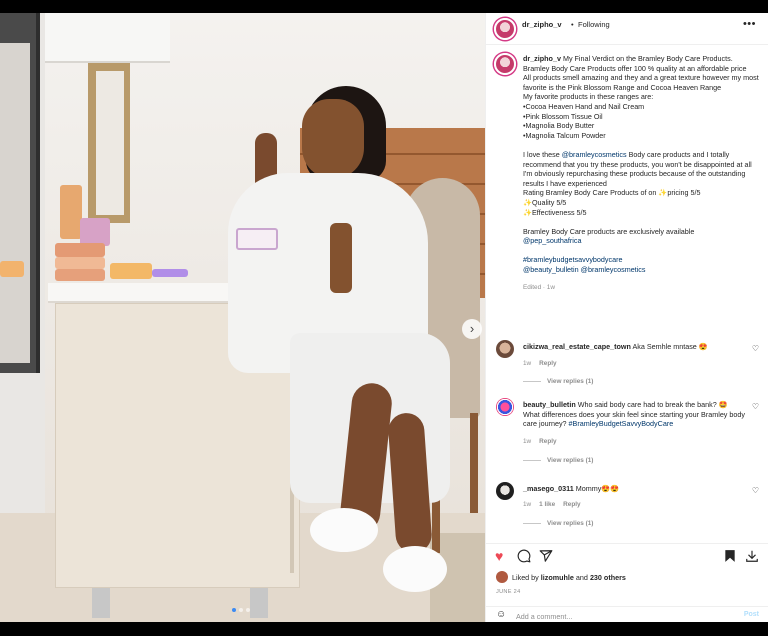 This screenshot has width=768, height=636. Describe the element at coordinates (542, 154) in the screenshot. I see `caption-text-span: I love these` at that location.